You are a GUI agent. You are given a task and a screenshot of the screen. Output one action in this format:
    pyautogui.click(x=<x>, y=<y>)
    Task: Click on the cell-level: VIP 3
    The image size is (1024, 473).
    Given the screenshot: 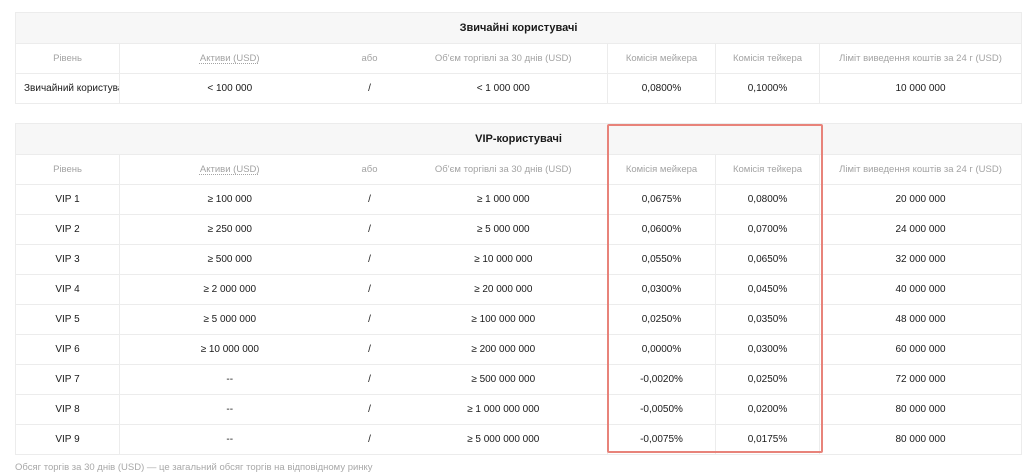 What is the action you would take?
    pyautogui.click(x=67, y=259)
    